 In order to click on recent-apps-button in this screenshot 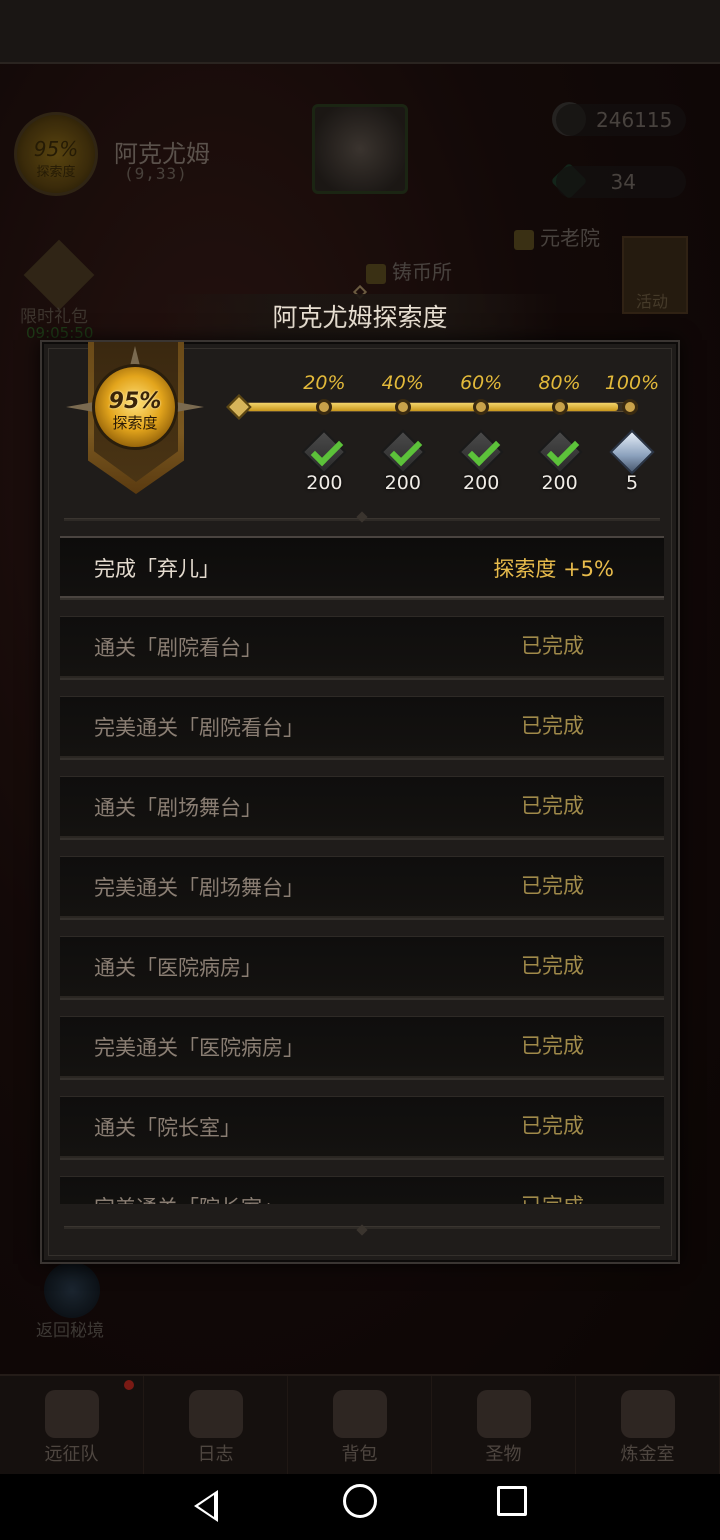, I will do `click(512, 1507)`.